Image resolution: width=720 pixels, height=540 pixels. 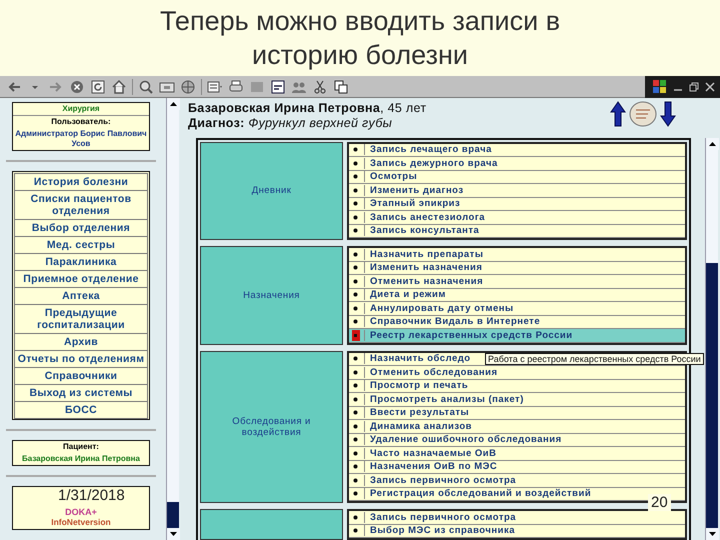 I want to click on nav-link: История болезни, so click(x=81, y=182).